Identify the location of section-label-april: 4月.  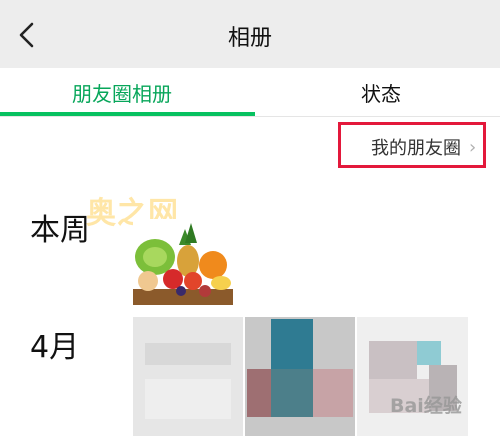
(55, 347).